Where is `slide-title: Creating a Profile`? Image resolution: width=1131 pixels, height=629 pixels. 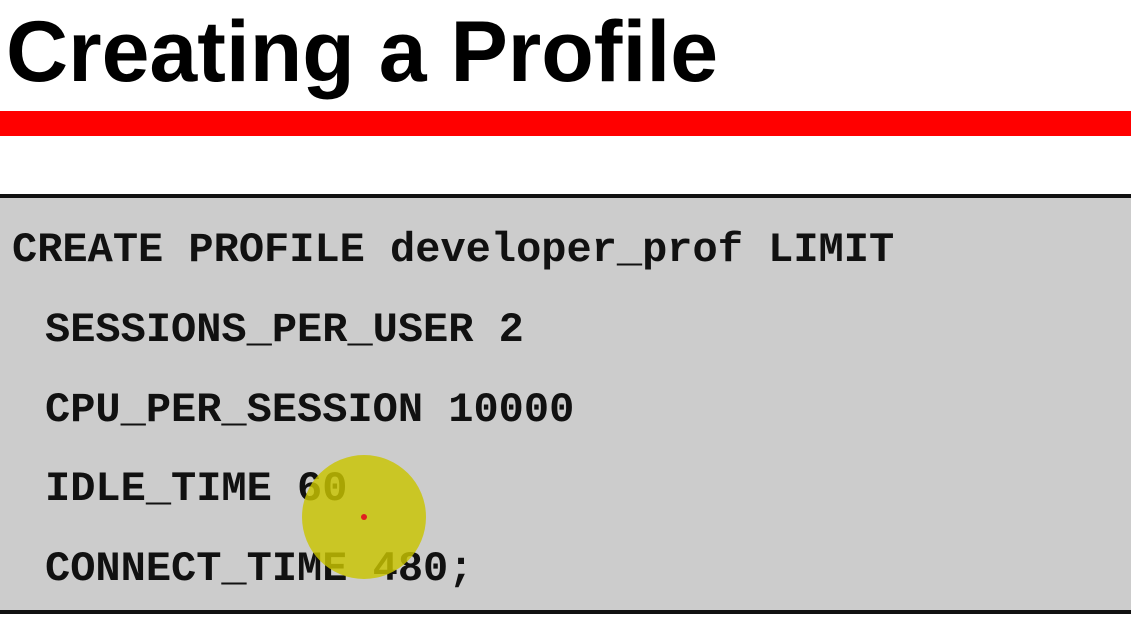 slide-title: Creating a Profile is located at coordinates (362, 52).